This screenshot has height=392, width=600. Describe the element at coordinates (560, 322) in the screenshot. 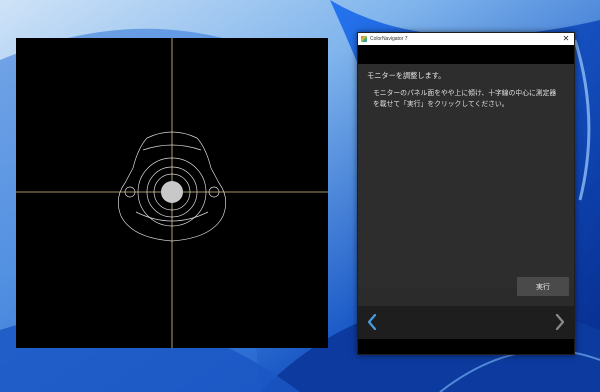

I see `chevron-right-icon` at that location.